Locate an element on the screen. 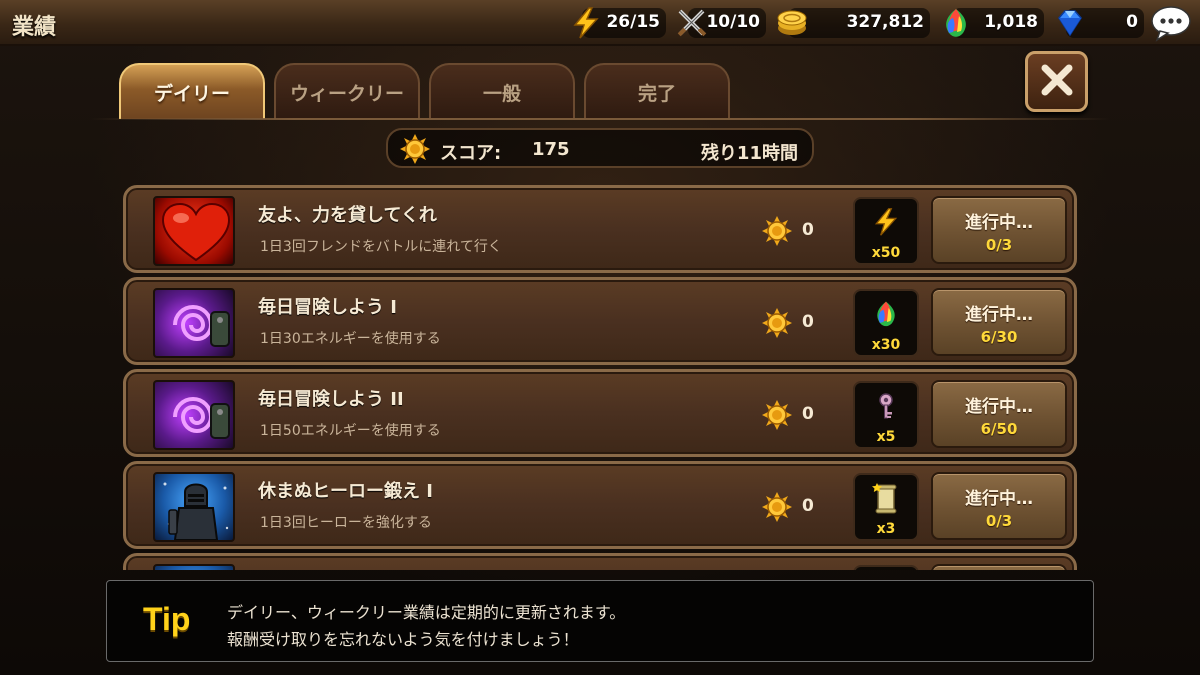 This screenshot has height=675, width=1200. progress-button: 進行中… 6/30 is located at coordinates (999, 322).